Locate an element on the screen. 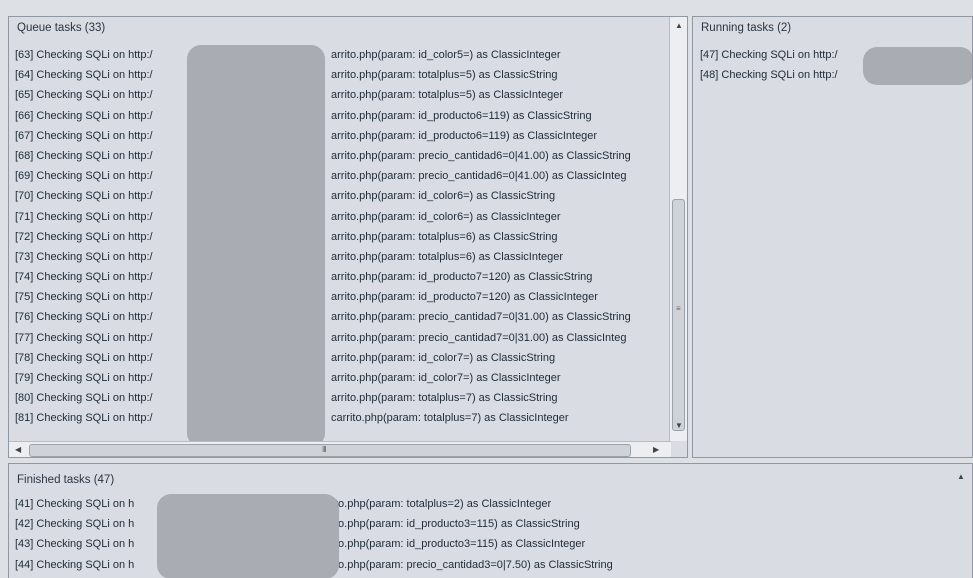  finished-tasks-title: Finished tasks (47) is located at coordinates (66, 480).